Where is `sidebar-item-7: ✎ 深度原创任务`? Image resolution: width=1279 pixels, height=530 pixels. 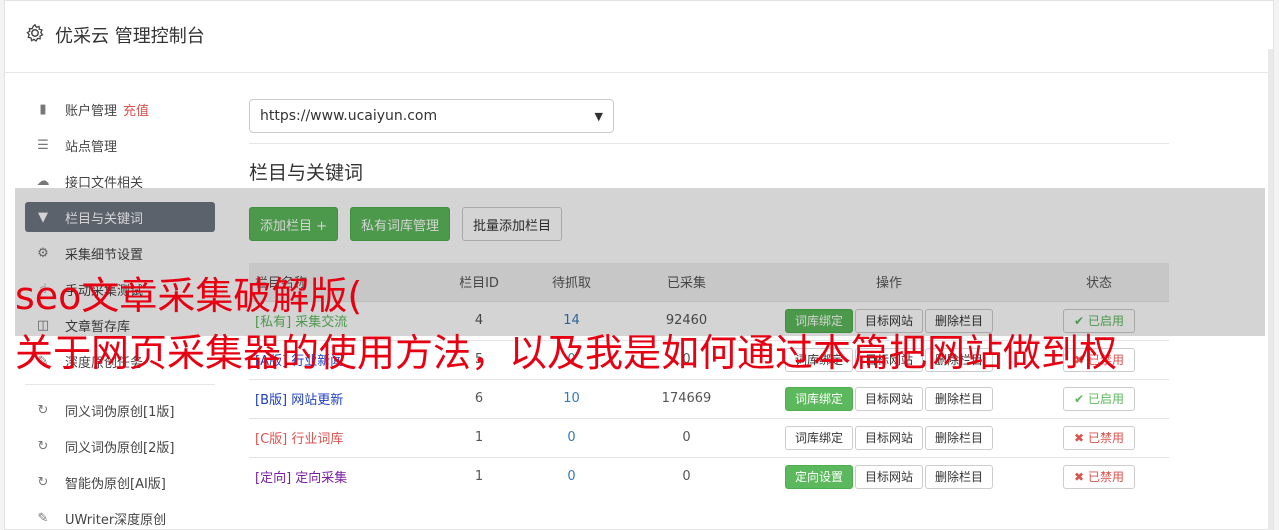 sidebar-item-7: ✎ 深度原创任务 is located at coordinates (120, 361).